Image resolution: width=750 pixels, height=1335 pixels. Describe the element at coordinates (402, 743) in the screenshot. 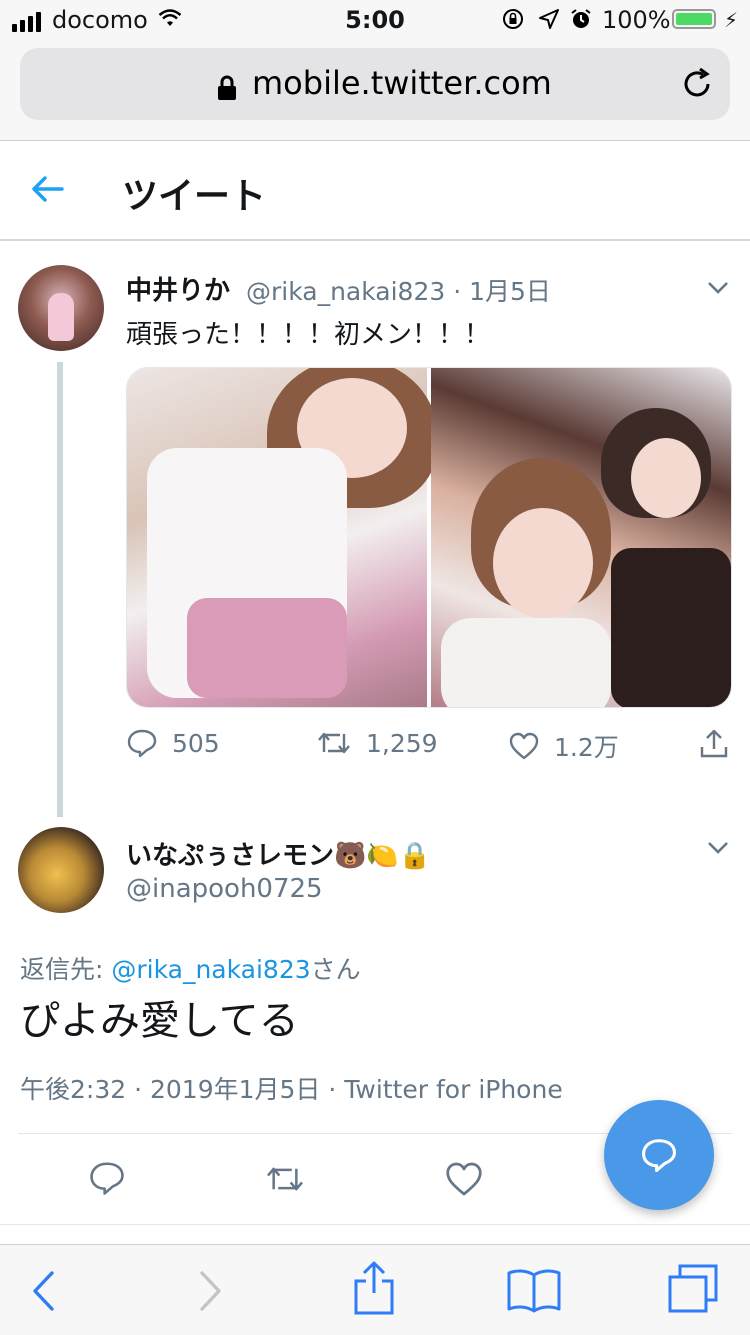

I see `retweet-count: 1,259` at that location.